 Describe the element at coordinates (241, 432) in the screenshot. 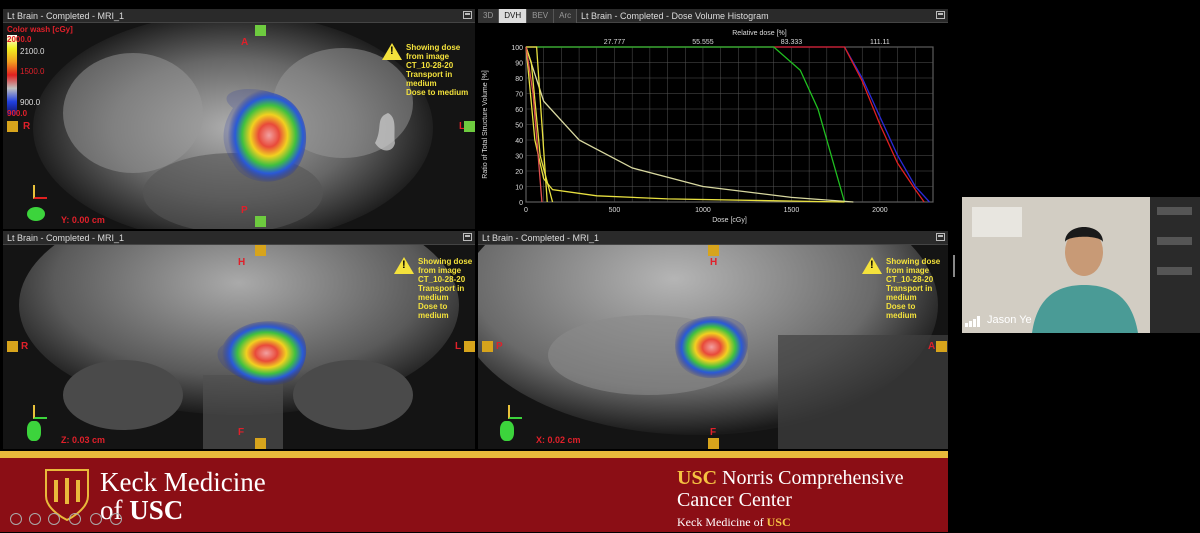

I see `orient-bottom: F` at that location.